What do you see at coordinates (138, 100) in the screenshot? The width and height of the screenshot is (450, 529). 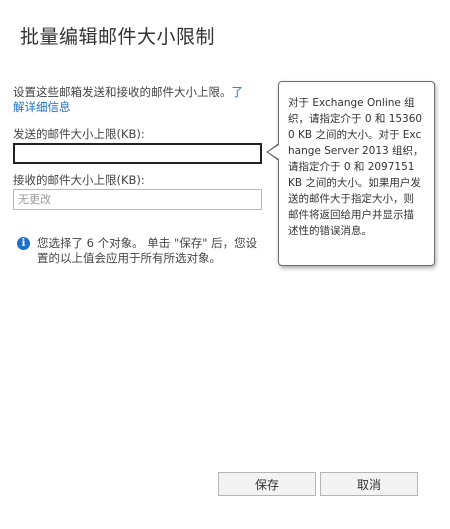 I see `description: 设置这些邮箱发送和接收的邮件大小上限。了 解详细信息` at bounding box center [138, 100].